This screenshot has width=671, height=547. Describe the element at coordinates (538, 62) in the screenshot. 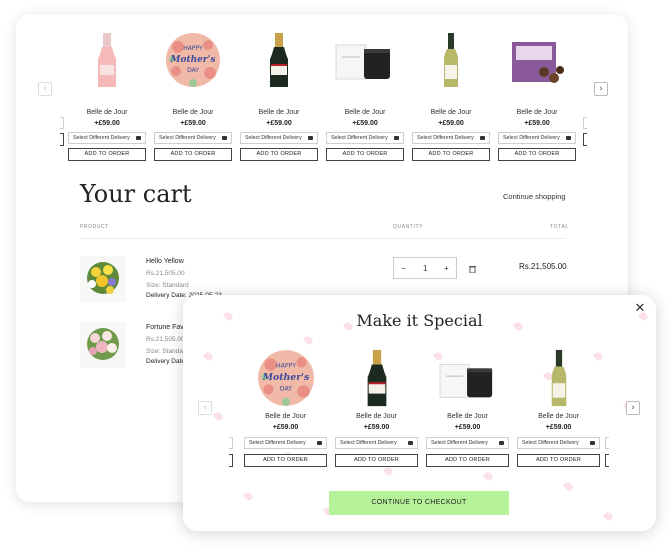

I see `chocolate-box-icon` at that location.